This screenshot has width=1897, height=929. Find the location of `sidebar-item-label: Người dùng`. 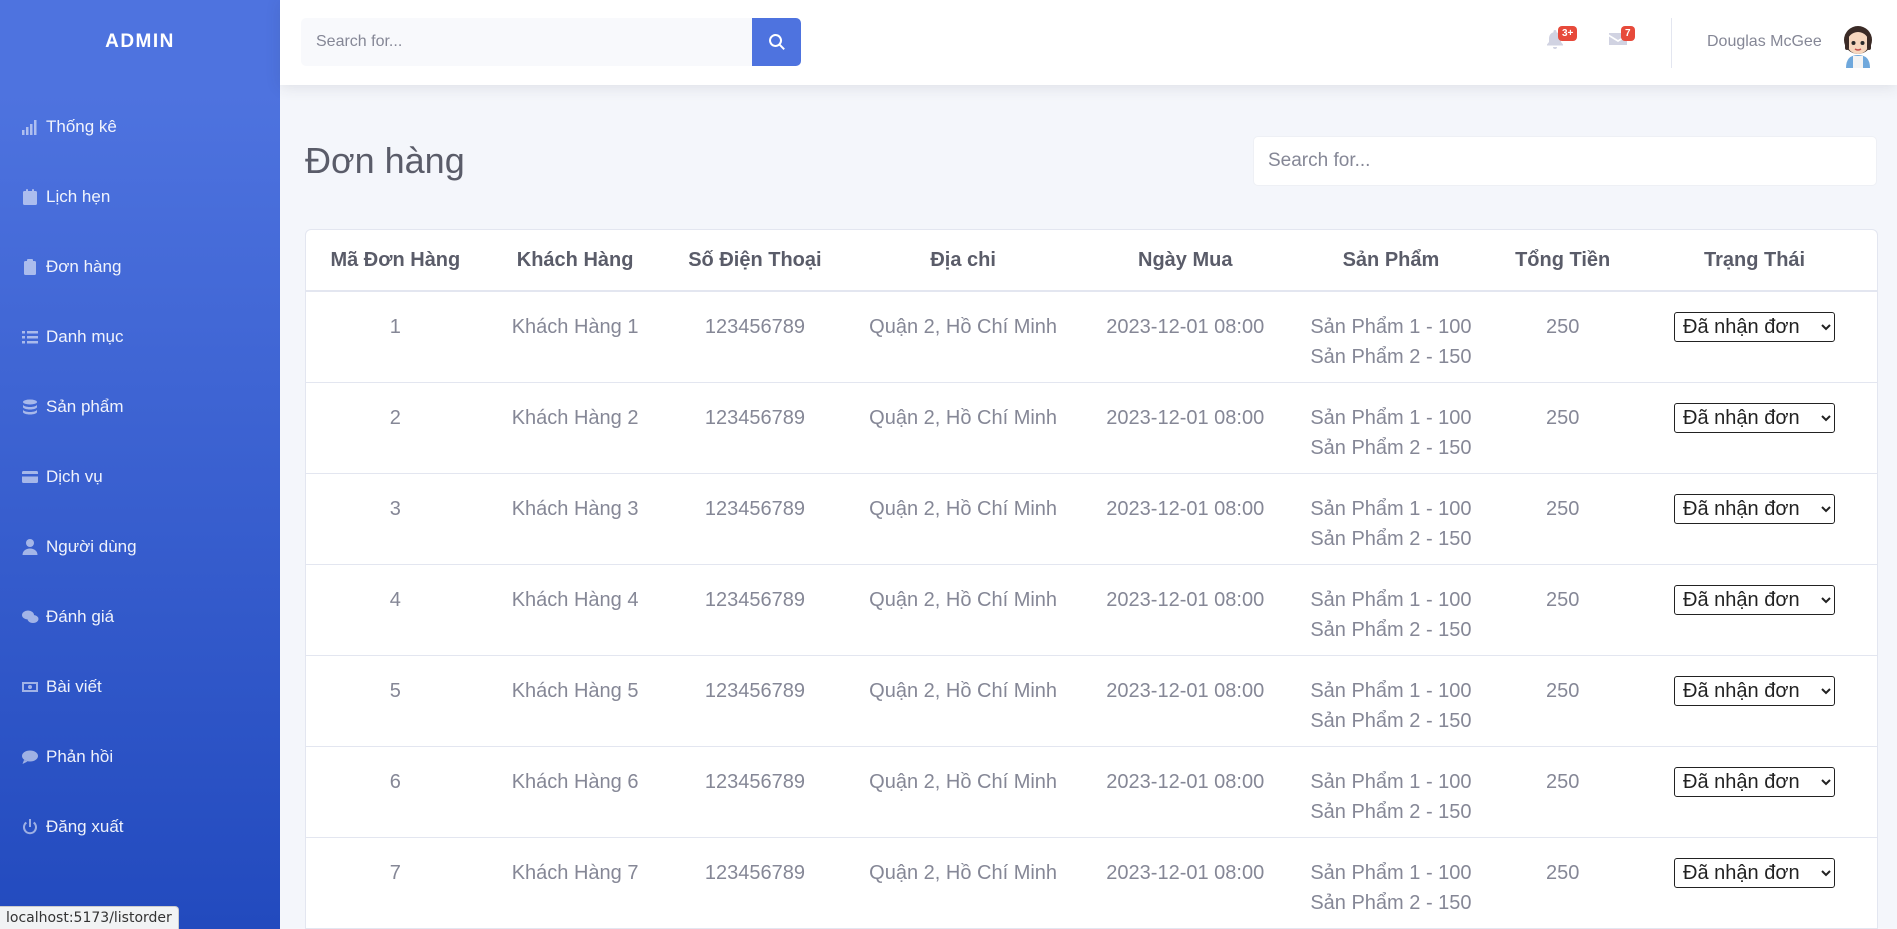

sidebar-item-label: Người dùng is located at coordinates (91, 546).